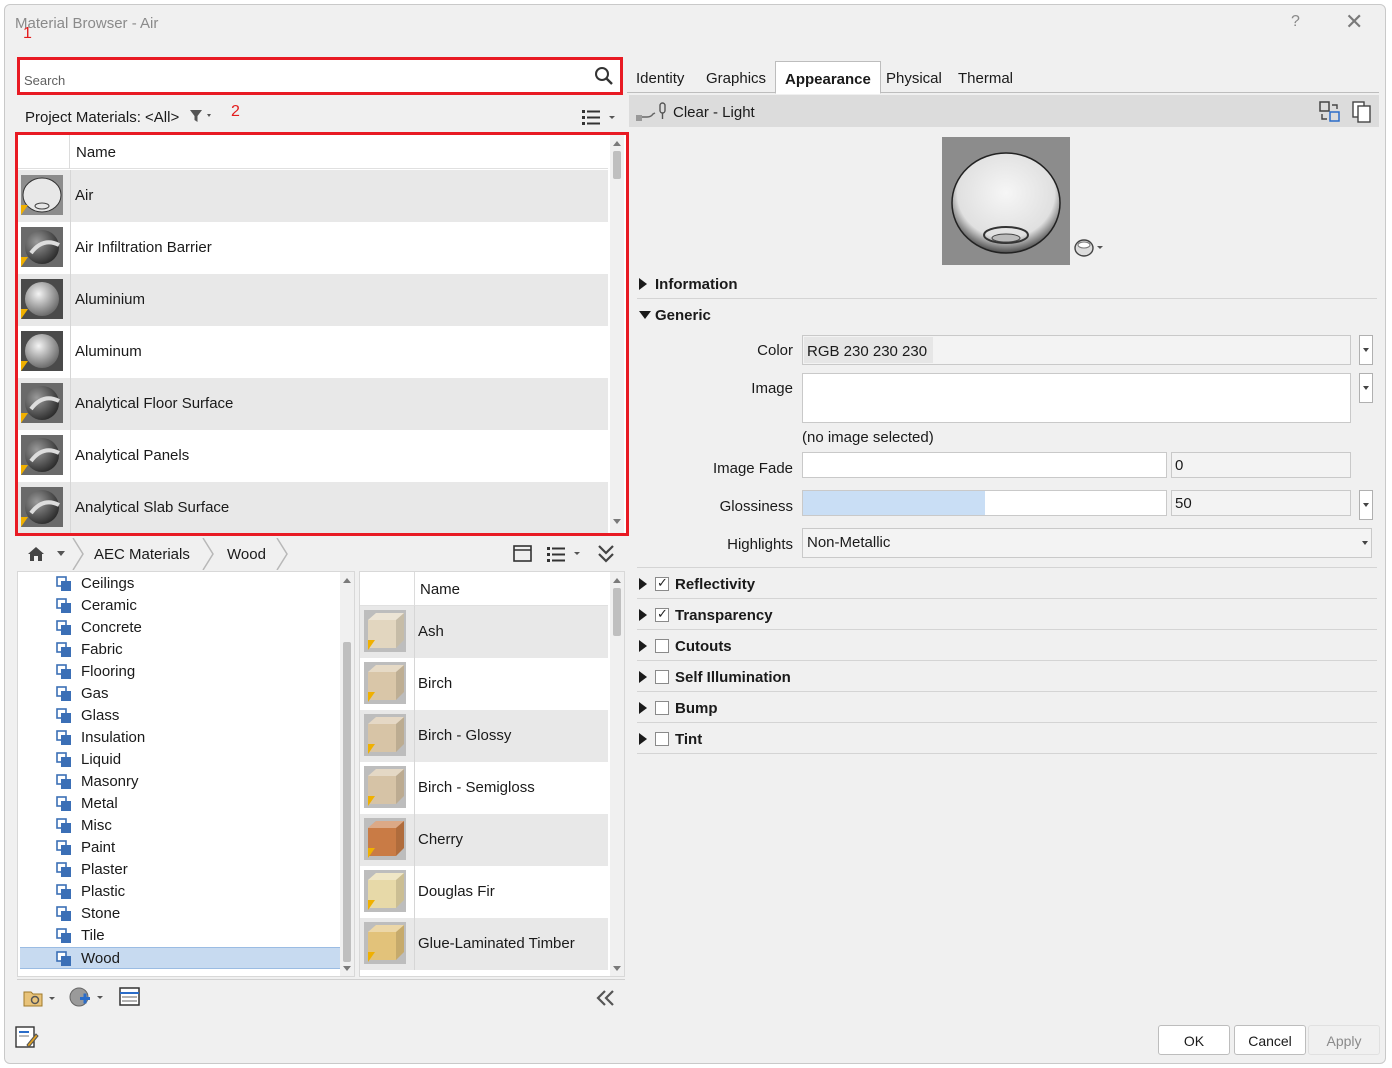  I want to click on self-illumination-section: Self Illumination, so click(1007, 677).